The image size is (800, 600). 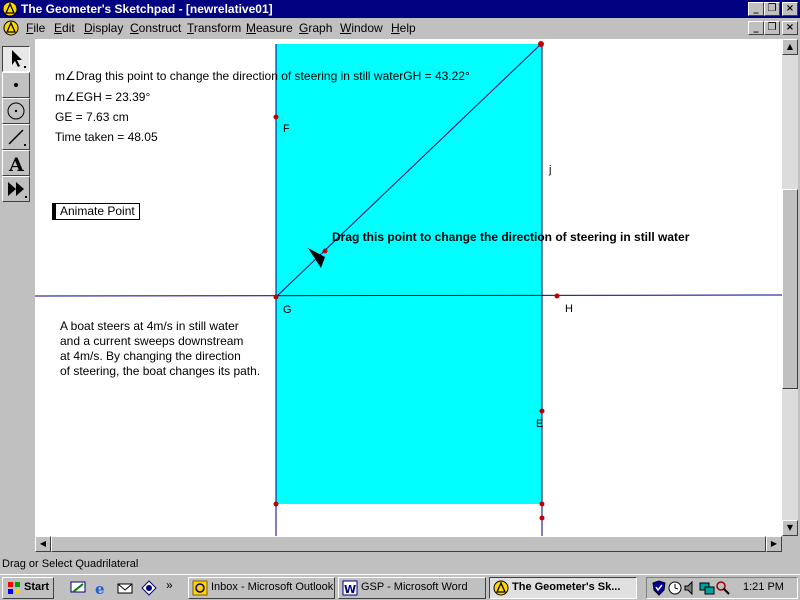 What do you see at coordinates (790, 544) in the screenshot?
I see `scroll-corner` at bounding box center [790, 544].